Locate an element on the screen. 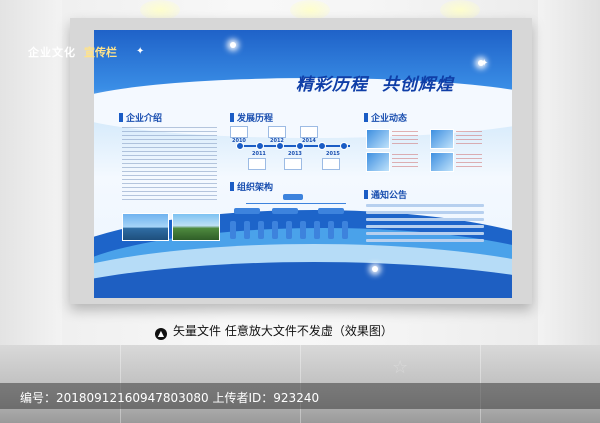 This screenshot has height=423, width=600. caption-text: 矢量文件 任意放大文件不发虚（效果图） is located at coordinates (283, 331).